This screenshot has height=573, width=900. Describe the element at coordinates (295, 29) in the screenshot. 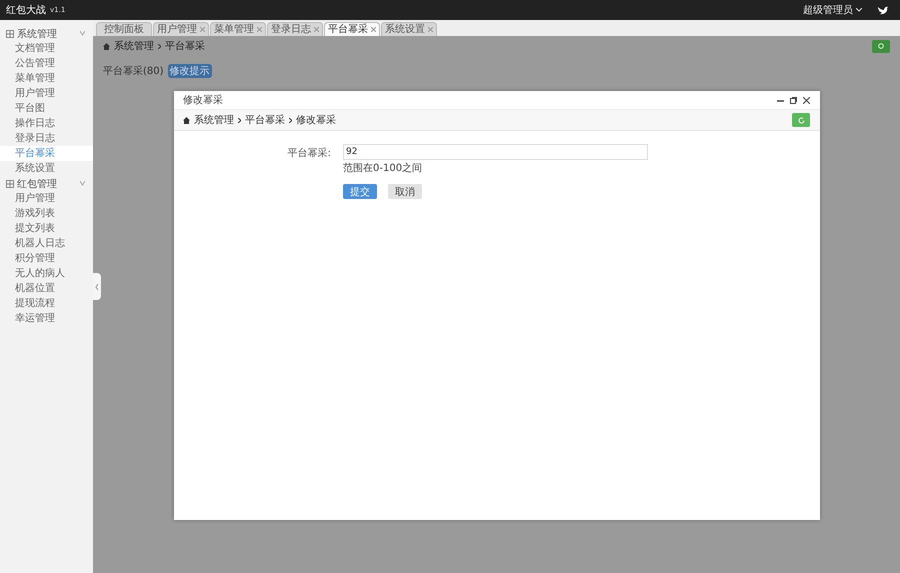

I see `tab: 登录日志` at that location.